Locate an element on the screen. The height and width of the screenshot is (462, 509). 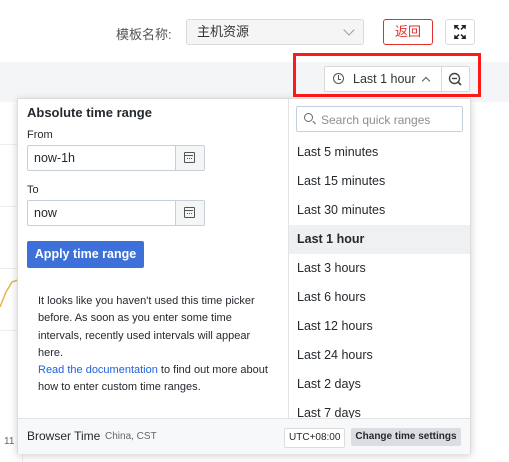
zoom-out-icon is located at coordinates (455, 79).